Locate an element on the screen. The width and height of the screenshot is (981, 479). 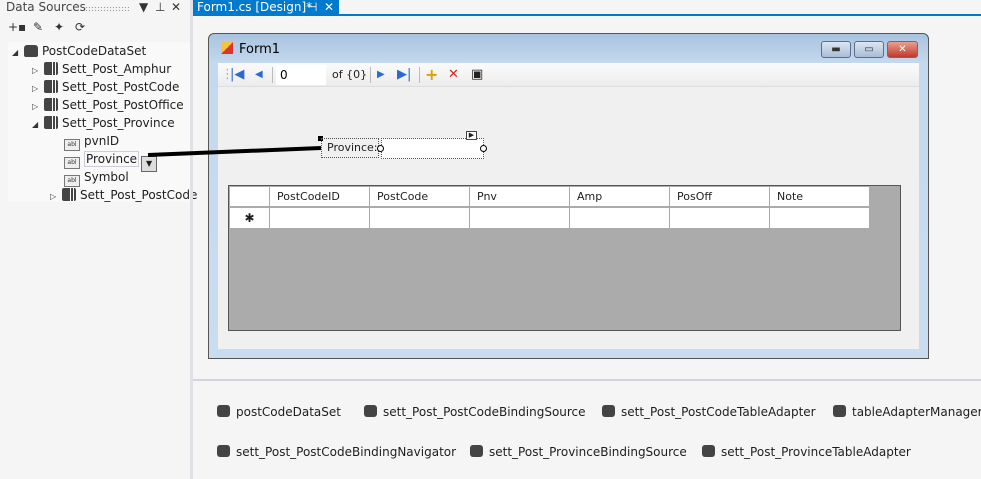
new-row-marker: ✱ is located at coordinates (250, 218).